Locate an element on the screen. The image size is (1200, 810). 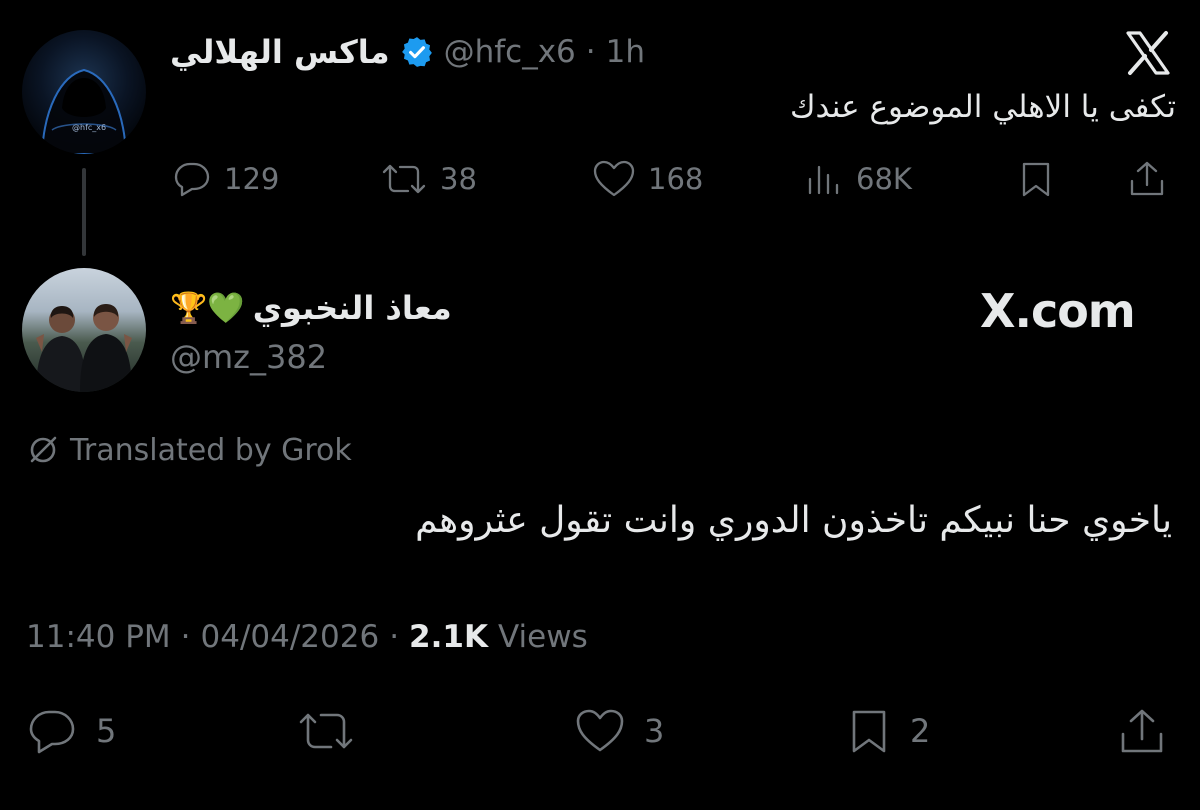
parent-repost-action: 38 is located at coordinates (428, 179).